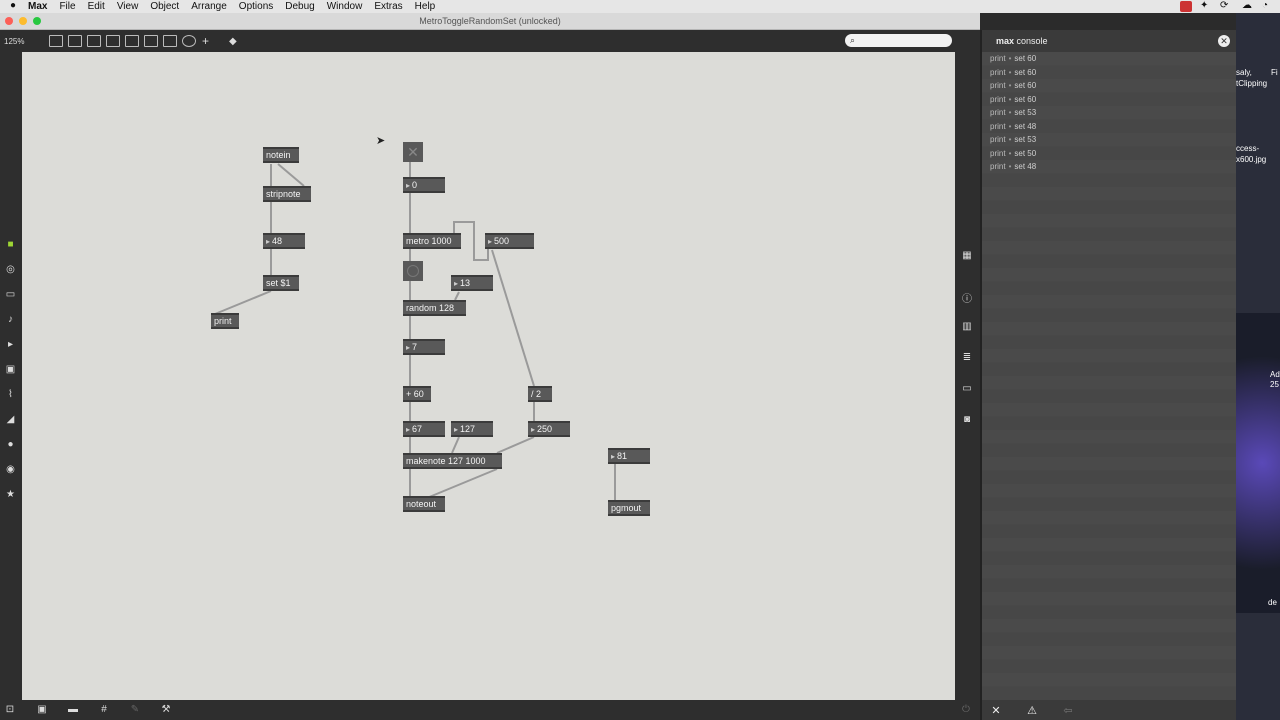  I want to click on toggle: ✕, so click(413, 152).